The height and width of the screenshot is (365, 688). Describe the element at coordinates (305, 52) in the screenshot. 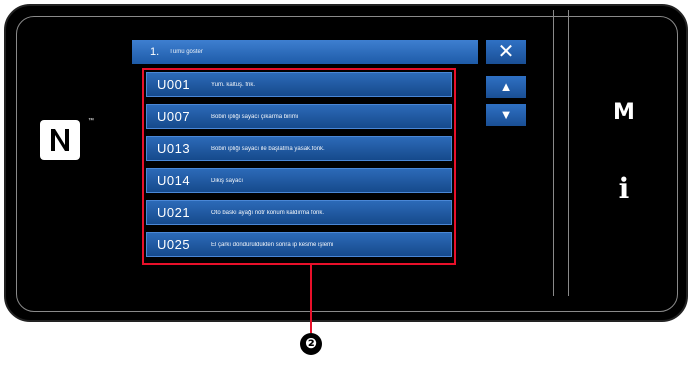

I see `title-bar: 1. Tümü göster` at that location.